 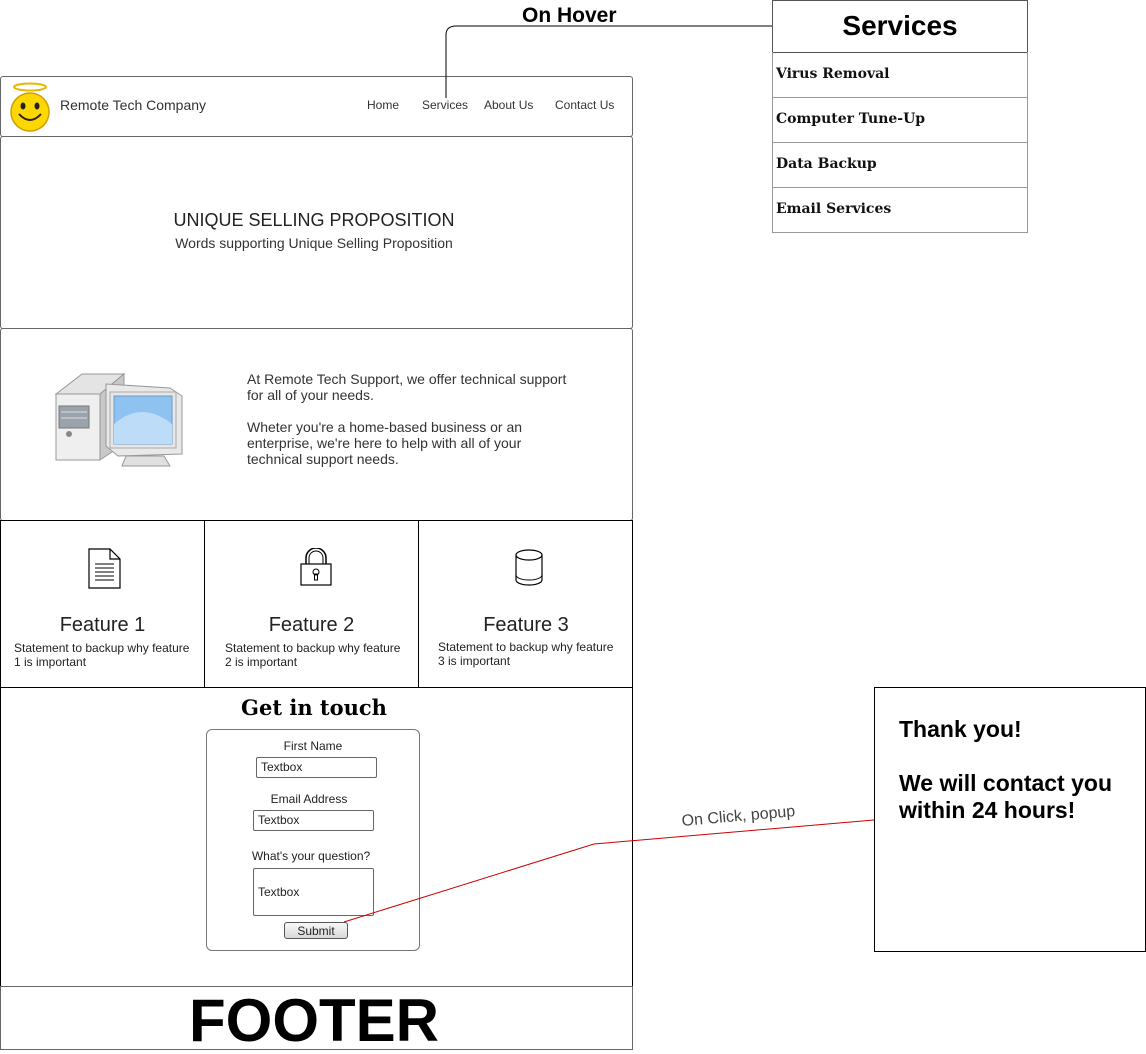 I want to click on on-hover-annotation: On Hover, so click(x=569, y=15).